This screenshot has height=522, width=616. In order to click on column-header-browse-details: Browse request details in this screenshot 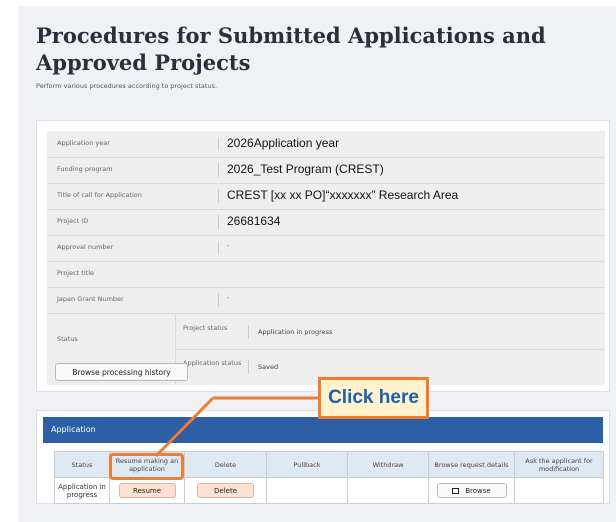, I will do `click(471, 464)`.